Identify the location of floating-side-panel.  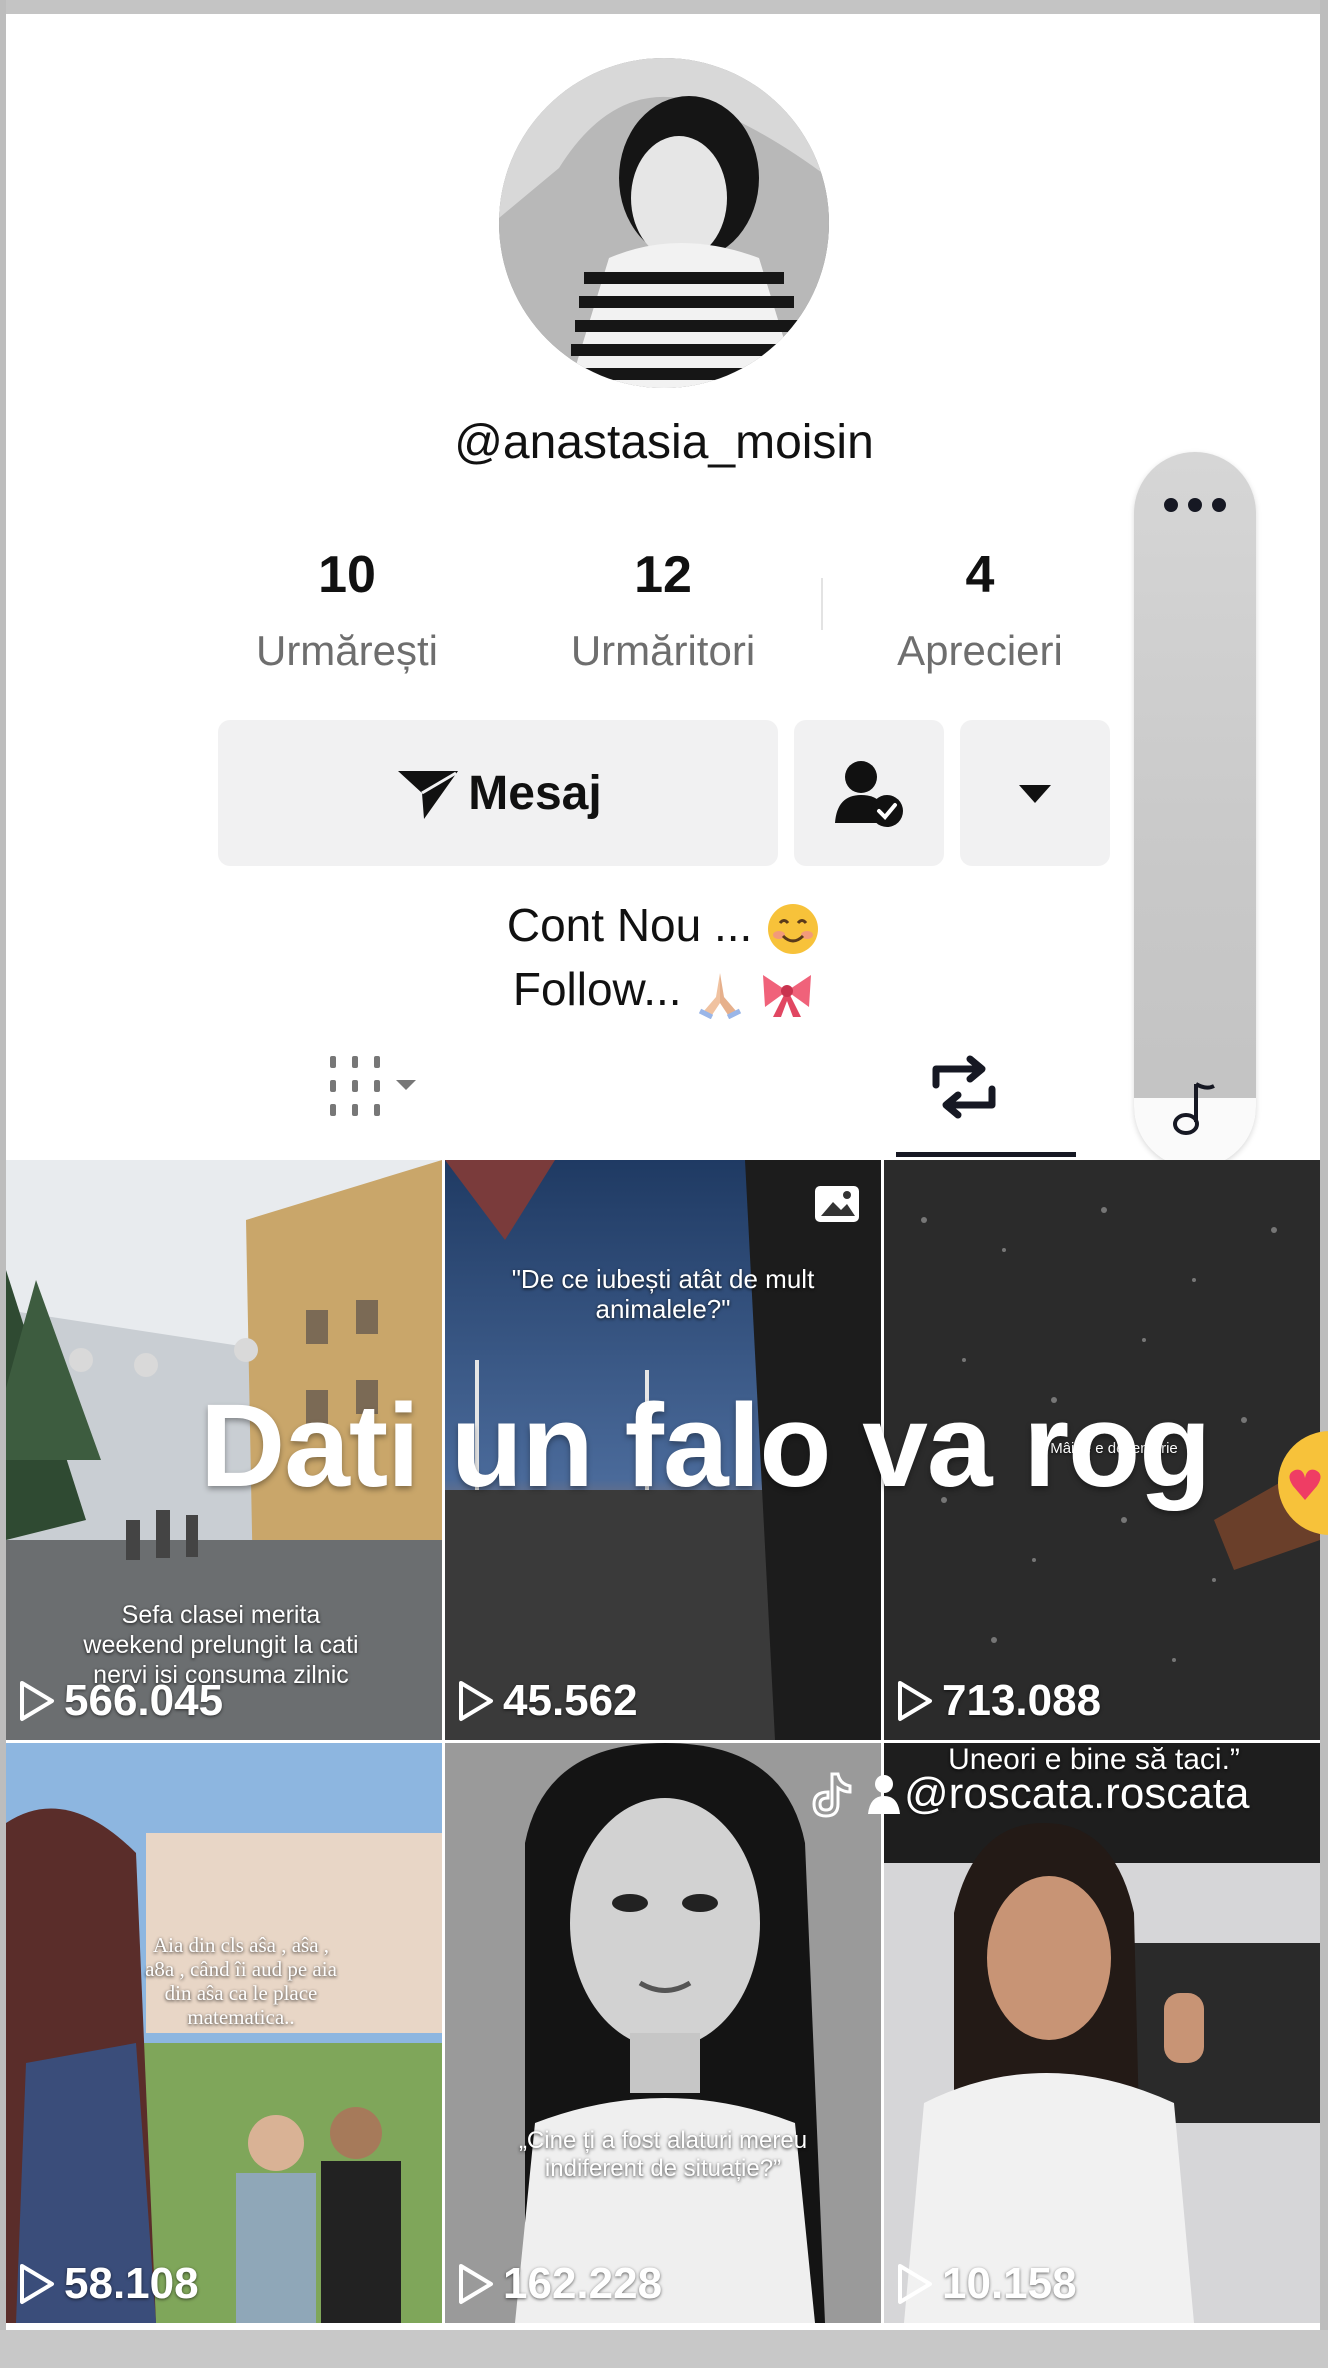
(1195, 810).